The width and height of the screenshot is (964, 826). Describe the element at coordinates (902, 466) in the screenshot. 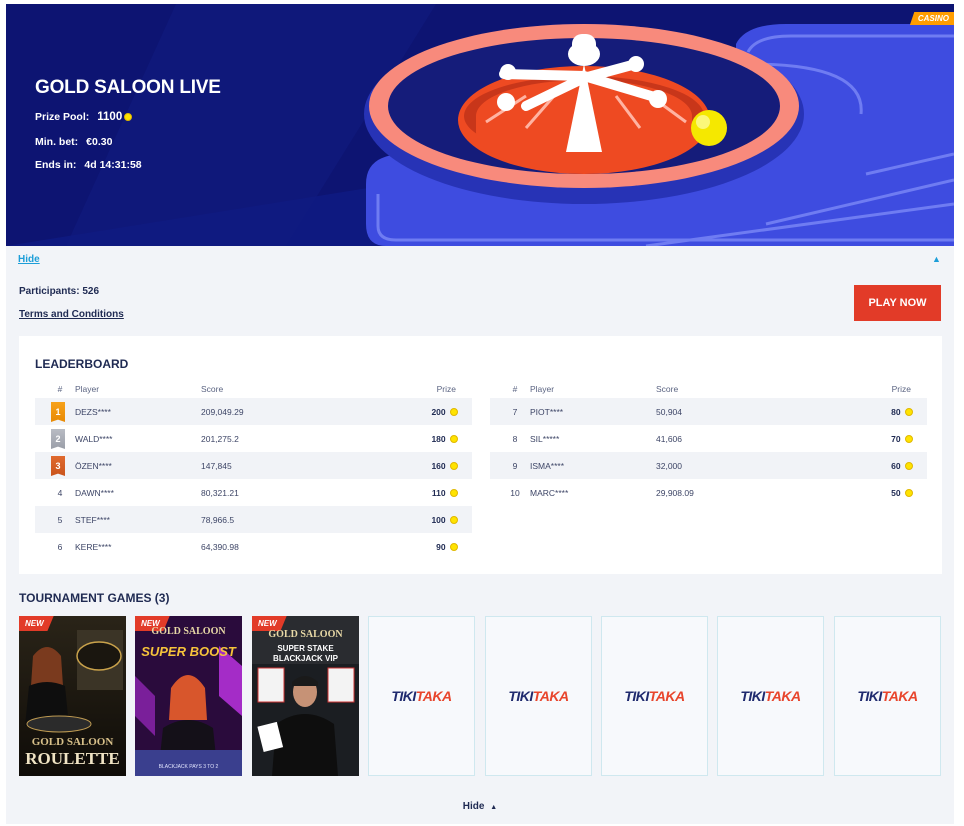

I see `player-prize: 60` at that location.